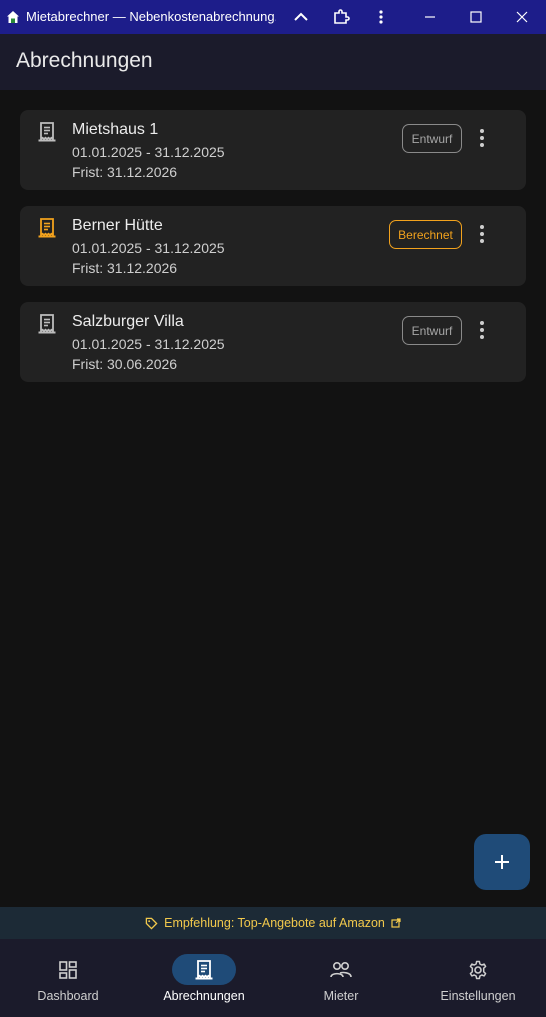 The height and width of the screenshot is (1017, 546). I want to click on promo-text: Empfehlung: Top-Angebote auf Amazon, so click(274, 923).